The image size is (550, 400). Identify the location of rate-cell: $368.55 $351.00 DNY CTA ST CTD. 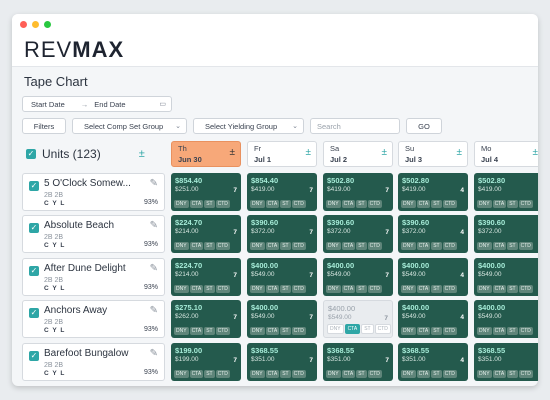
(506, 362).